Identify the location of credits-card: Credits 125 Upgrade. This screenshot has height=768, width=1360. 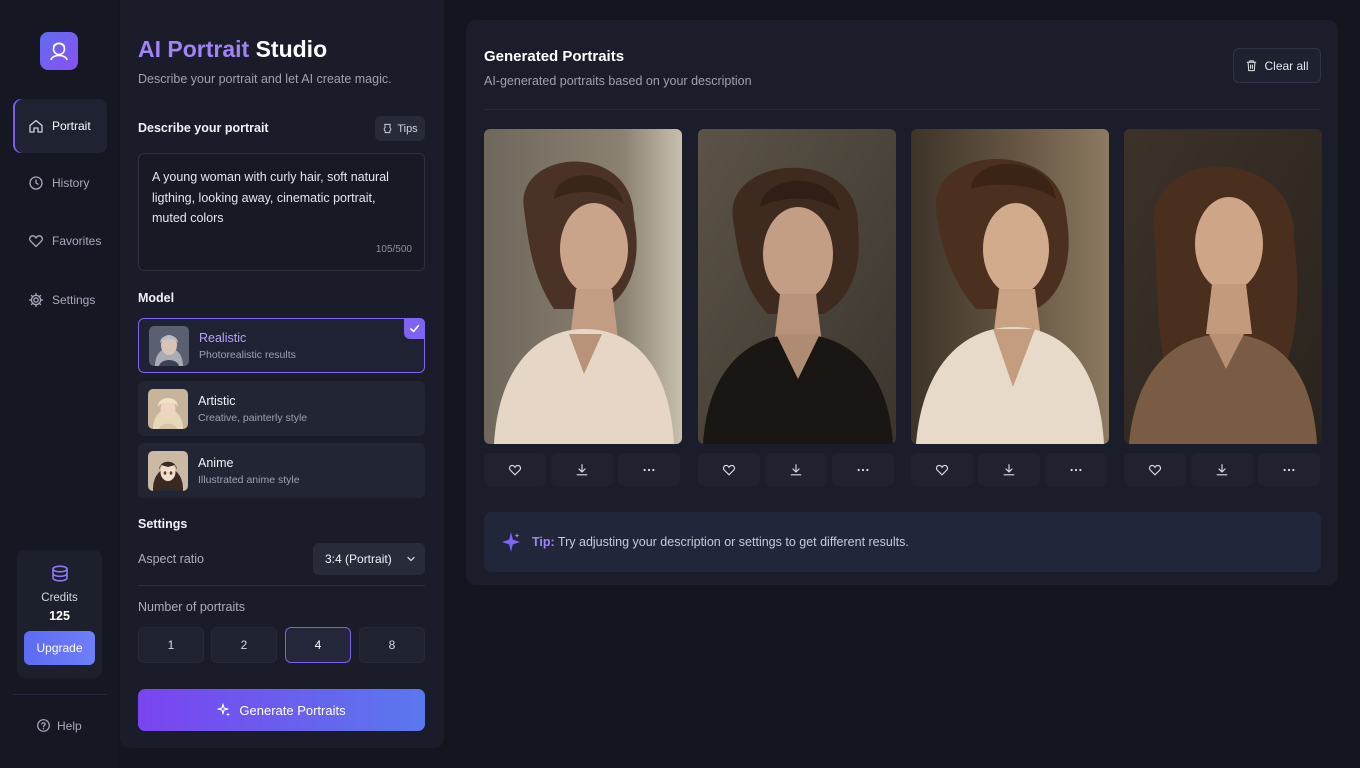
(59, 614).